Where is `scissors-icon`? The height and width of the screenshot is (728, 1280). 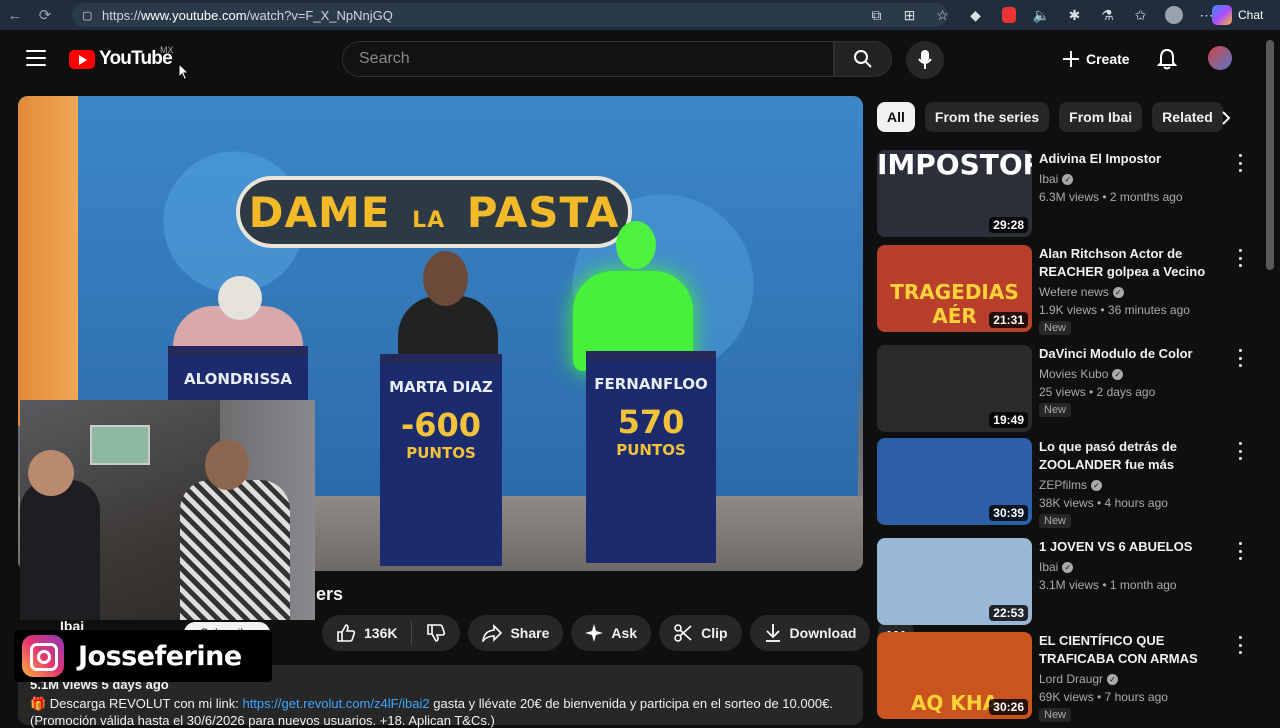
scissors-icon is located at coordinates (683, 633).